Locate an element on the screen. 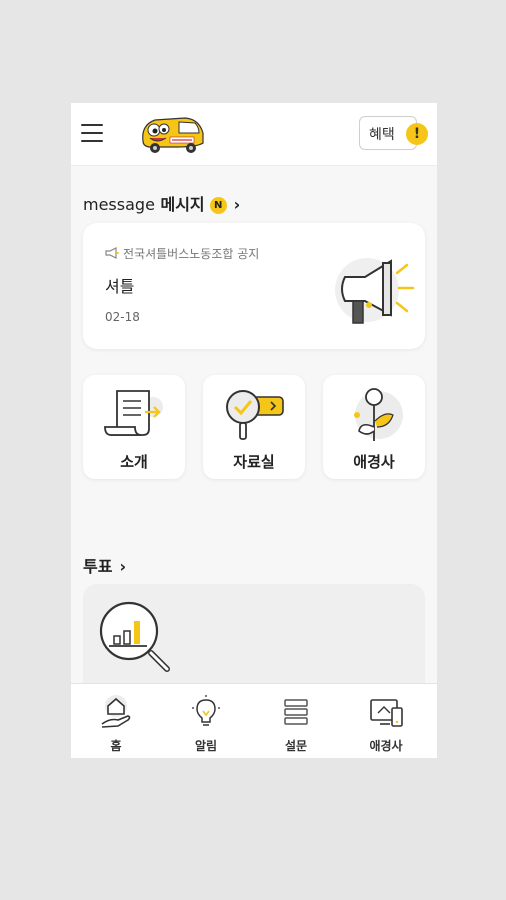 The height and width of the screenshot is (900, 506). bottom-navigation: 홈 알림 설문 애경사 is located at coordinates (254, 720).